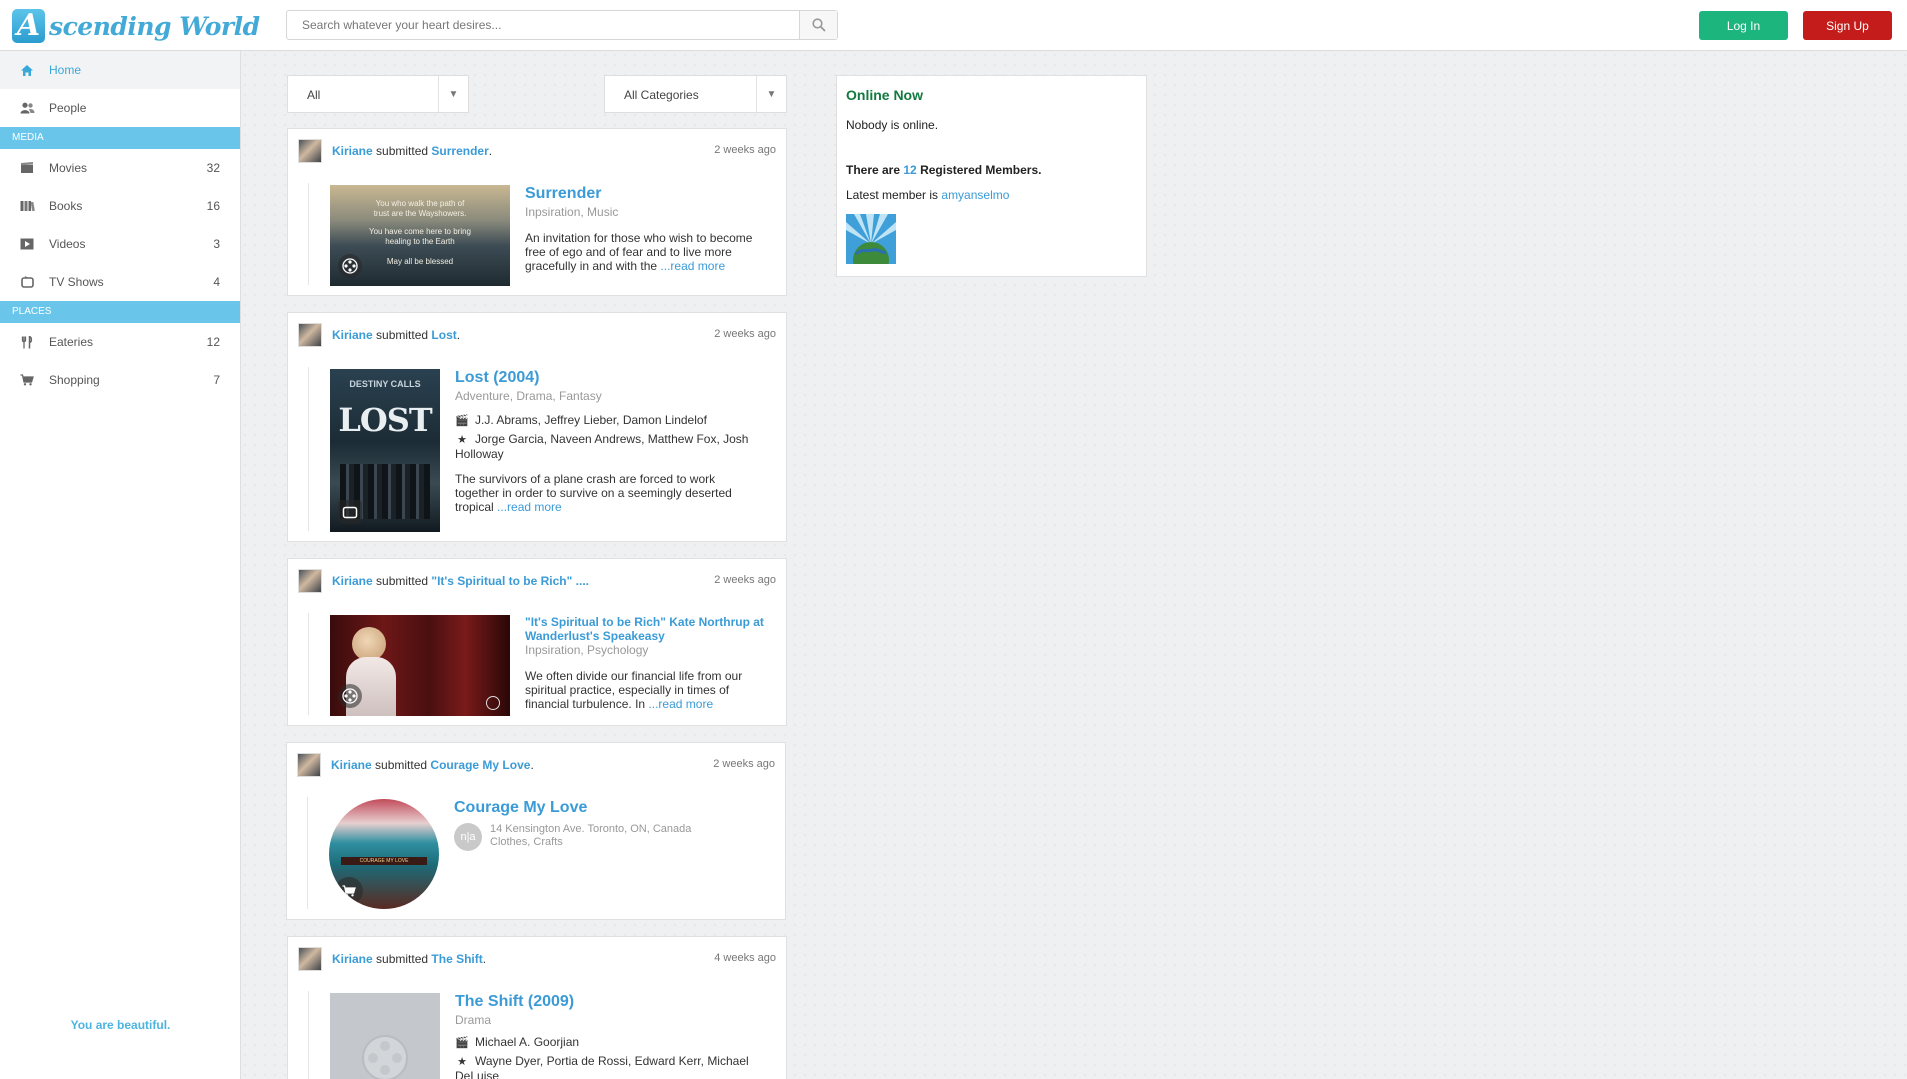  I want to click on item-title: Courage My Love, so click(520, 808).